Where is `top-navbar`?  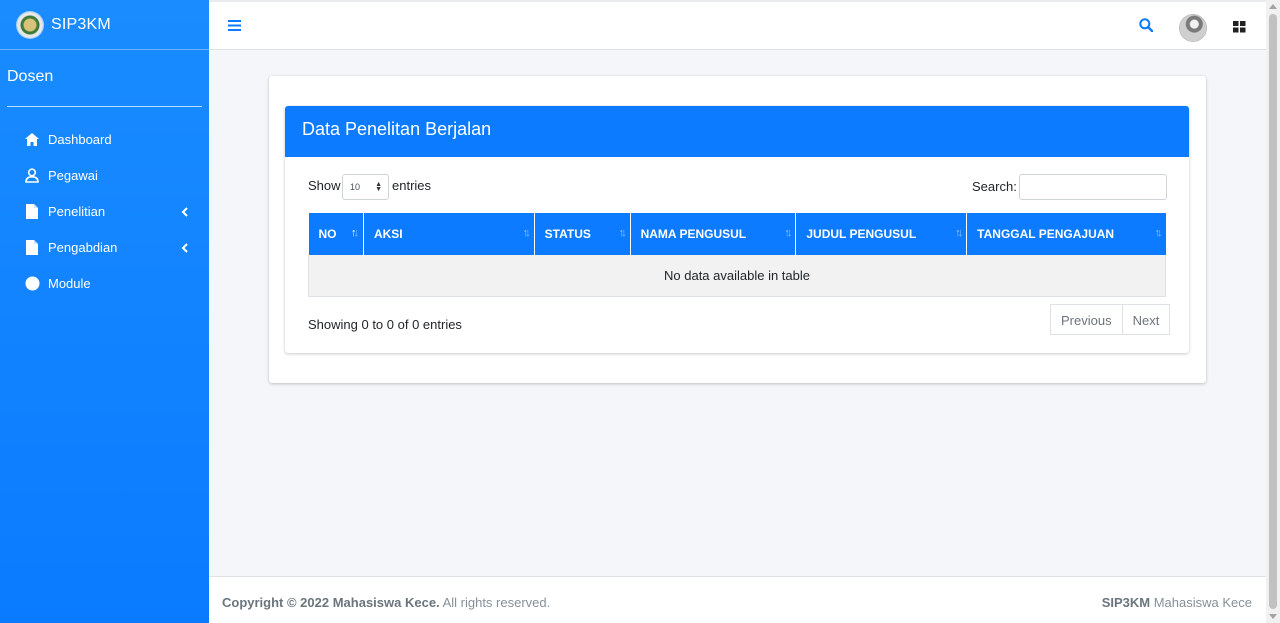 top-navbar is located at coordinates (737, 25).